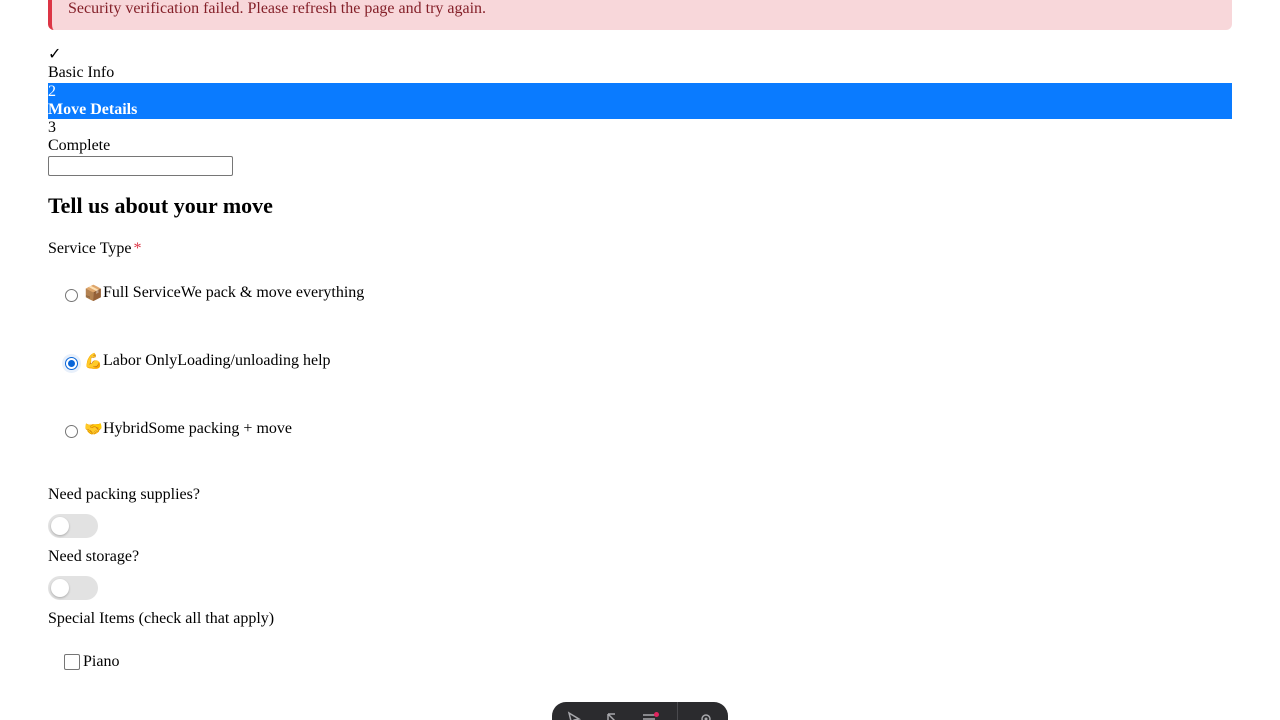  Describe the element at coordinates (126, 428) in the screenshot. I see `service-option-title: Hybrid` at that location.